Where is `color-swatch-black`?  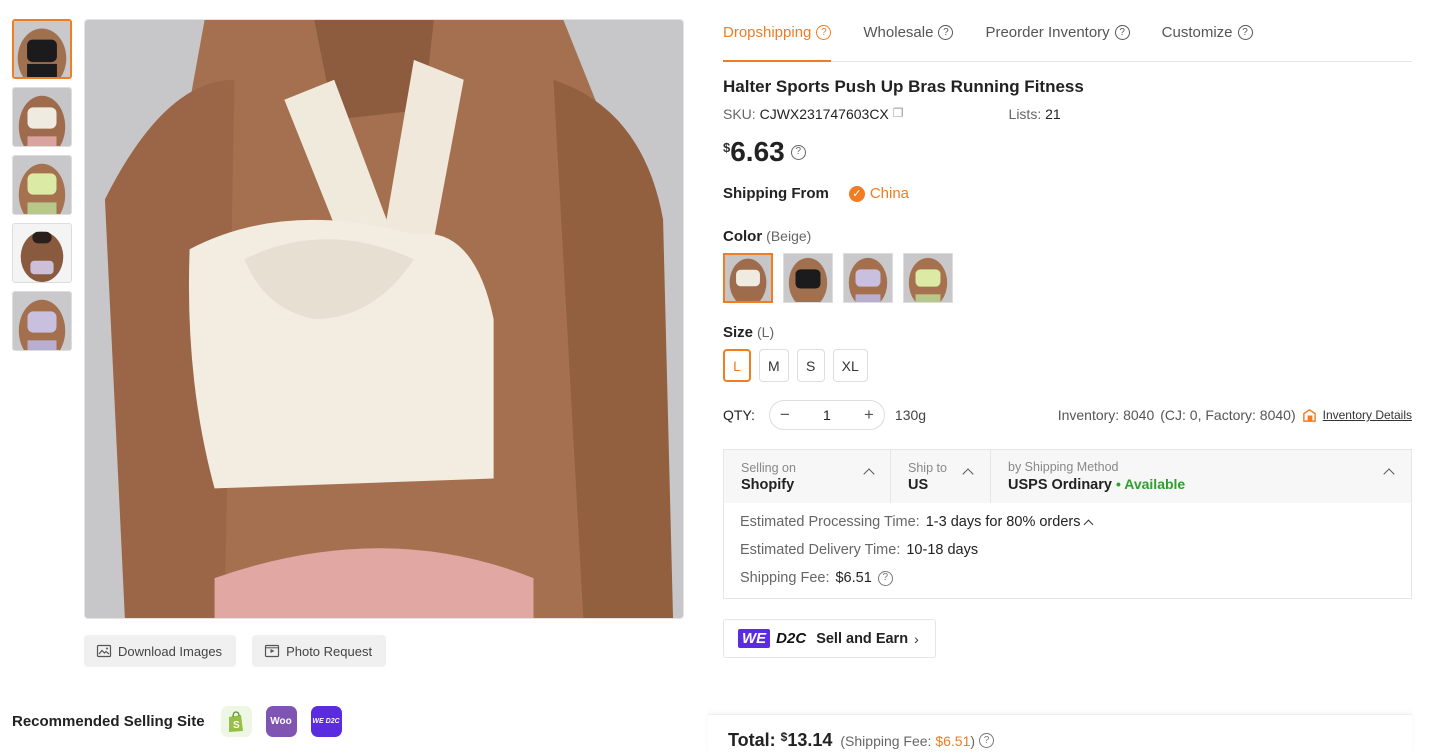
color-swatch-black is located at coordinates (808, 278).